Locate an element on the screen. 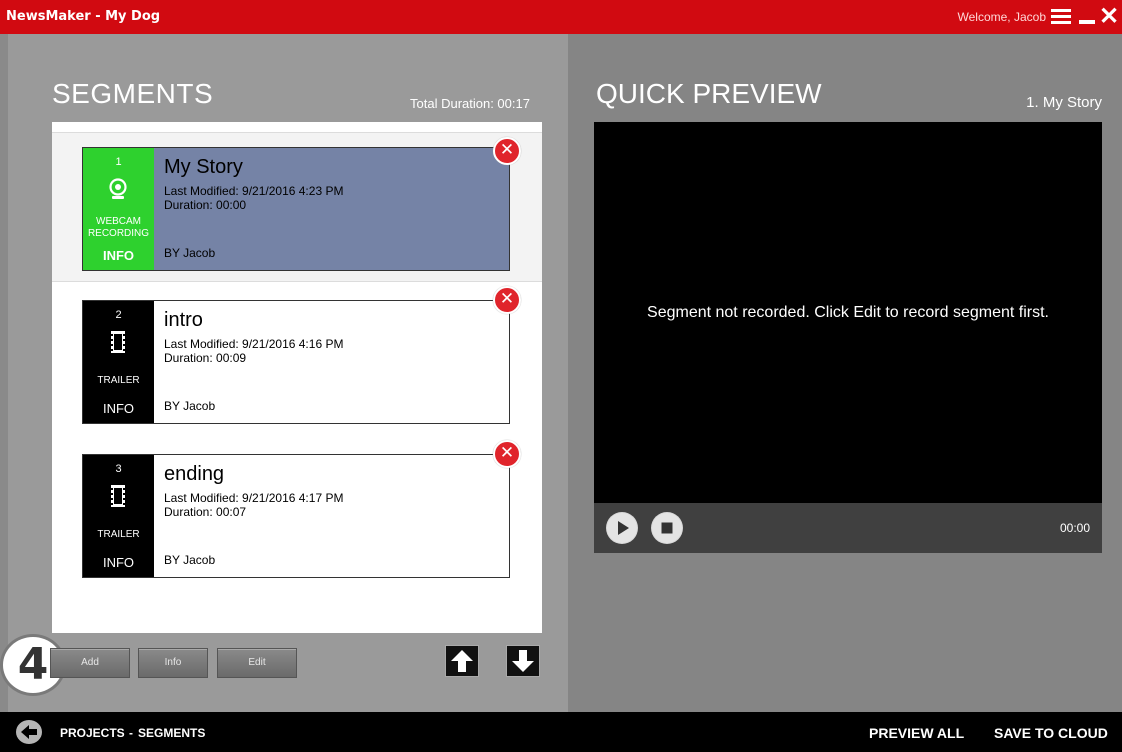  play-button is located at coordinates (622, 528).